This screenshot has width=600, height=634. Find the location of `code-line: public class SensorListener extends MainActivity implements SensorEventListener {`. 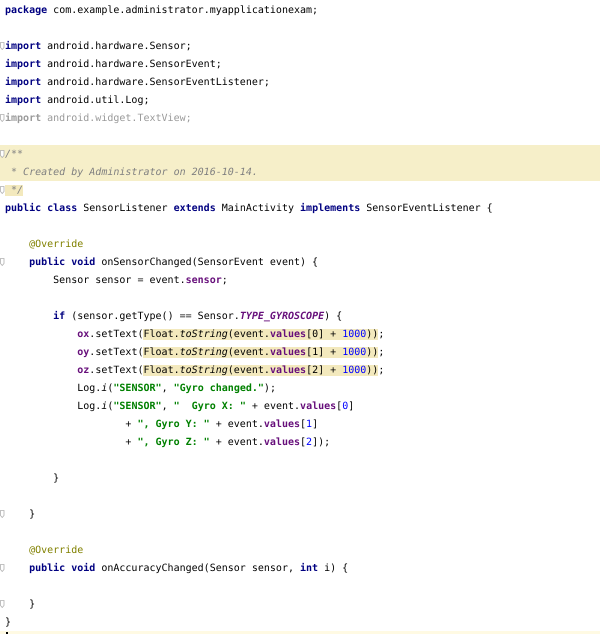

code-line: public class SensorListener extends MainActivity implements SensorEventListener { is located at coordinates (249, 208).